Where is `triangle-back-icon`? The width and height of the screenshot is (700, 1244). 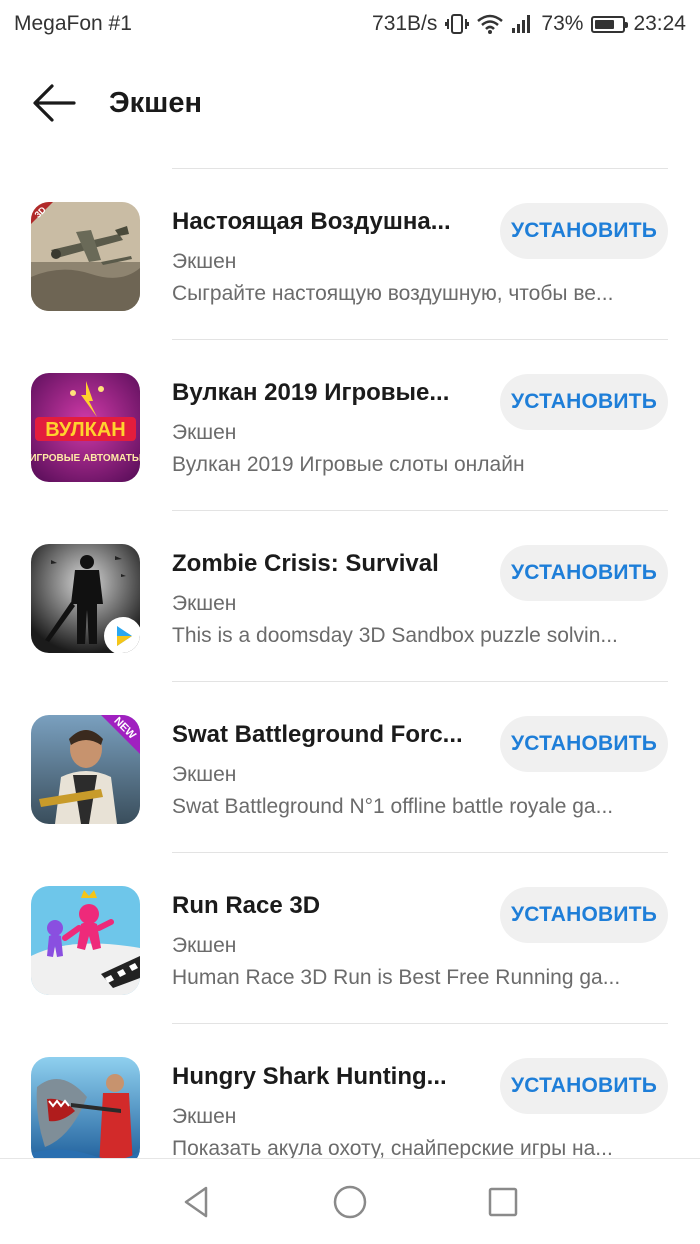
triangle-back-icon is located at coordinates (195, 1201).